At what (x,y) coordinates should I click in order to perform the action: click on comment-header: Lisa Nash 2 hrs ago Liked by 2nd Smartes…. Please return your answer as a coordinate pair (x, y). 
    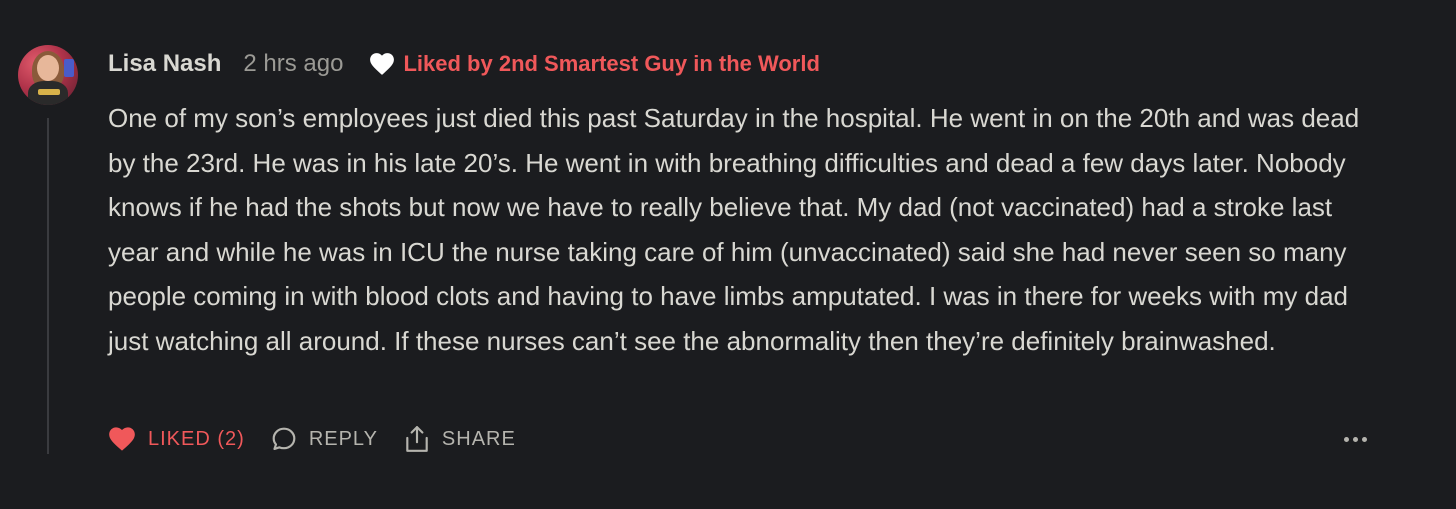
    Looking at the image, I should click on (464, 64).